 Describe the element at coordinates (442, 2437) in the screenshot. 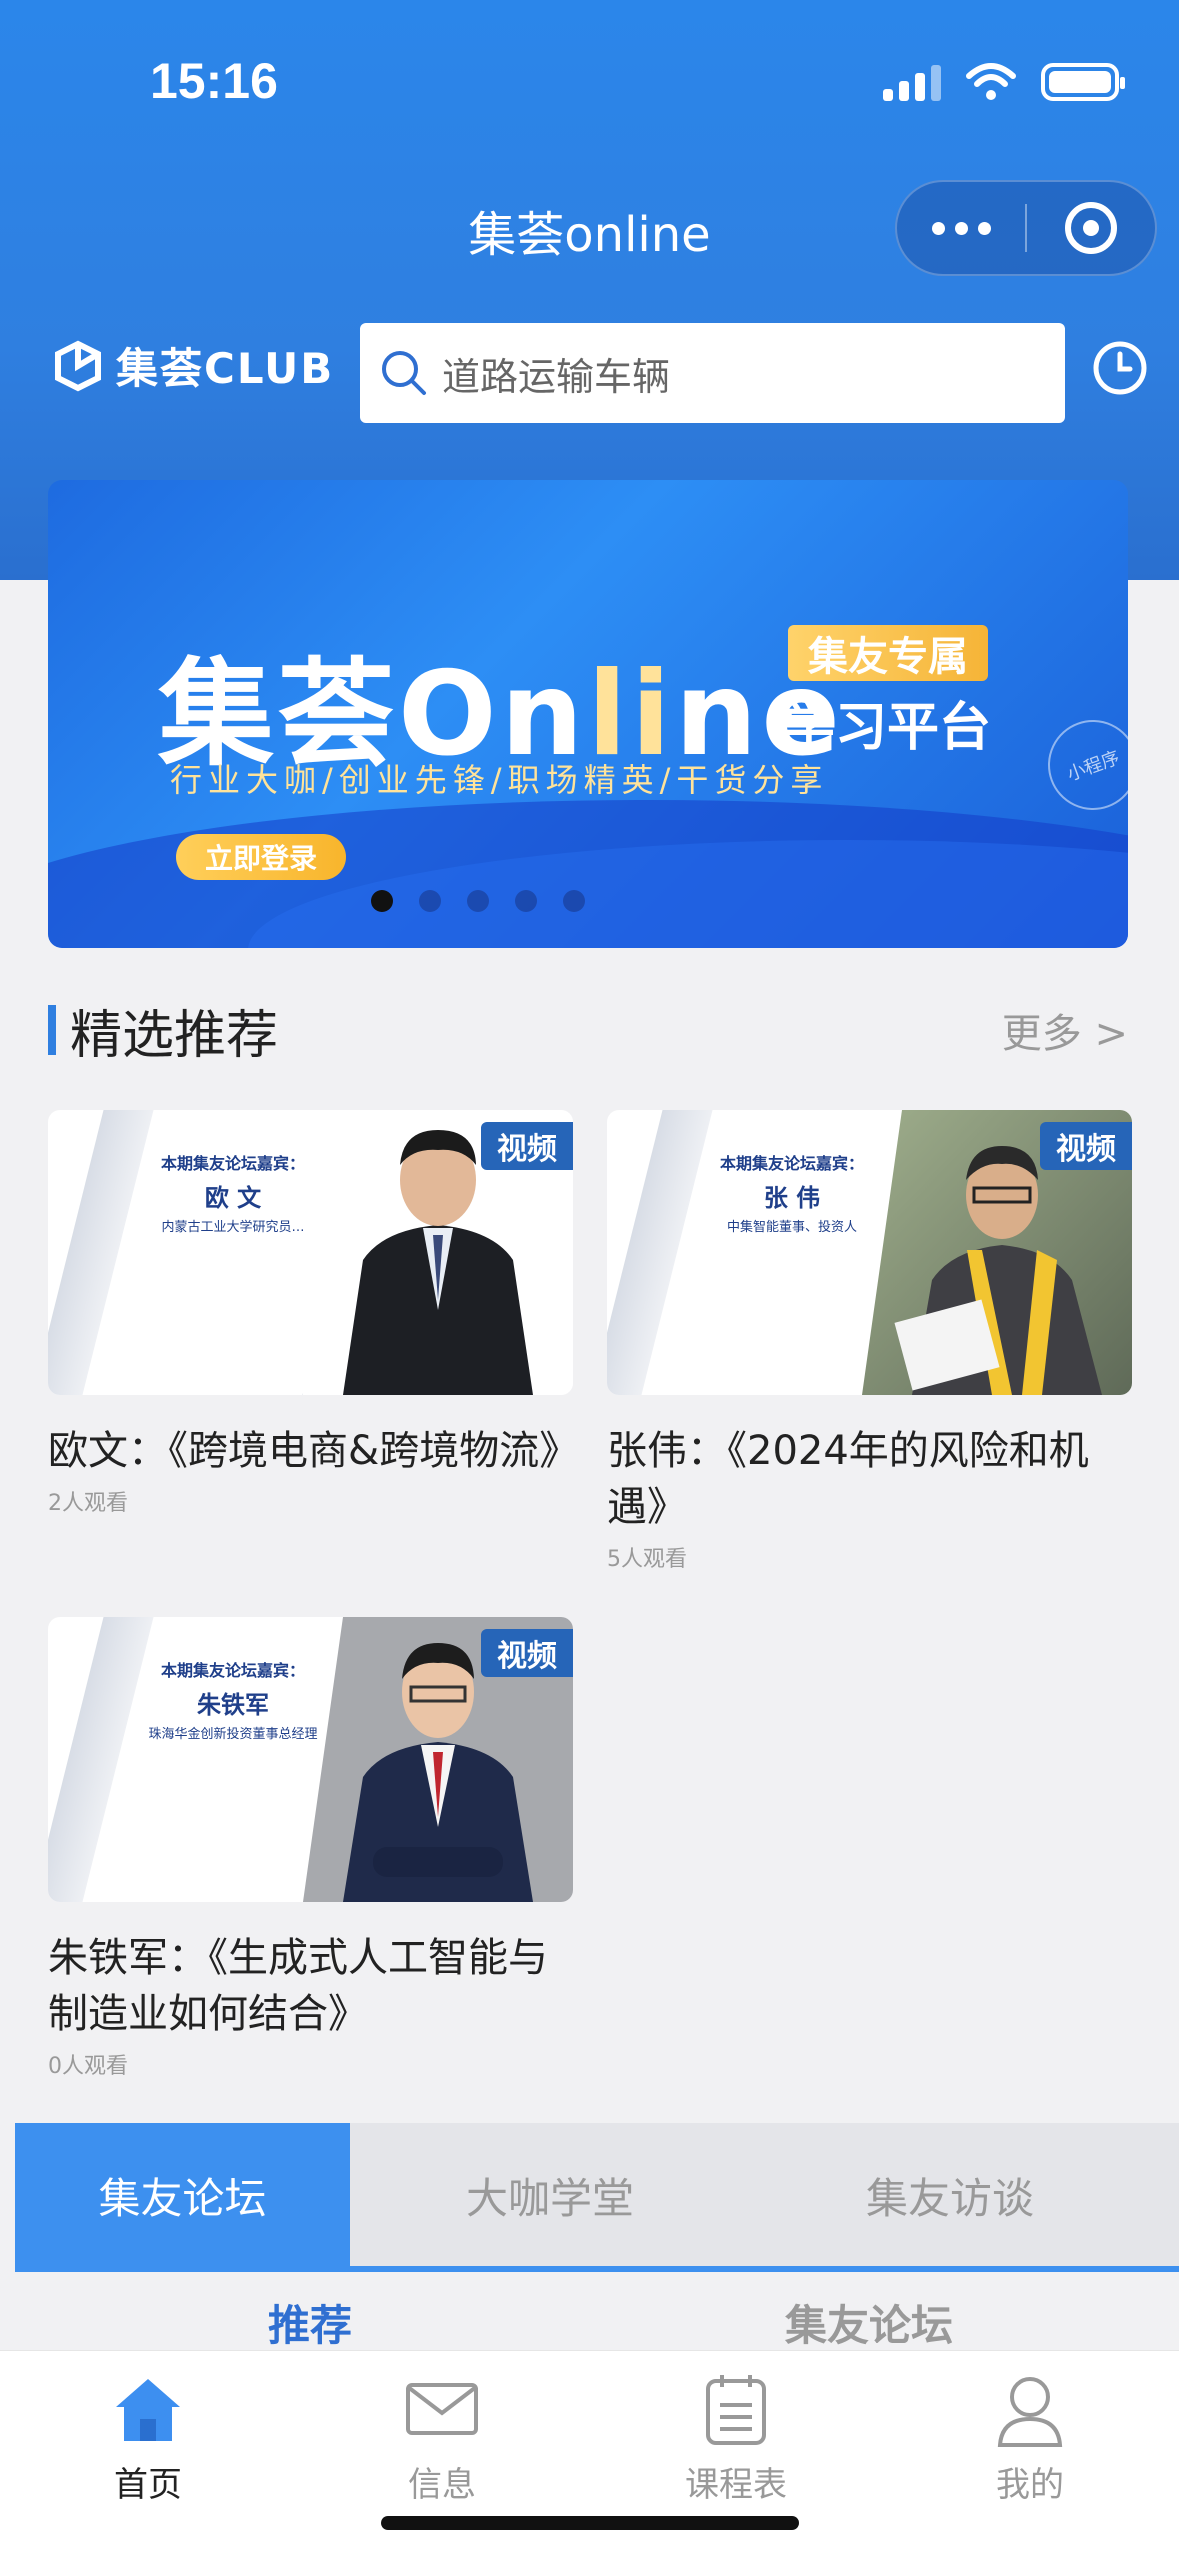

I see `nav-messages: 信息` at that location.